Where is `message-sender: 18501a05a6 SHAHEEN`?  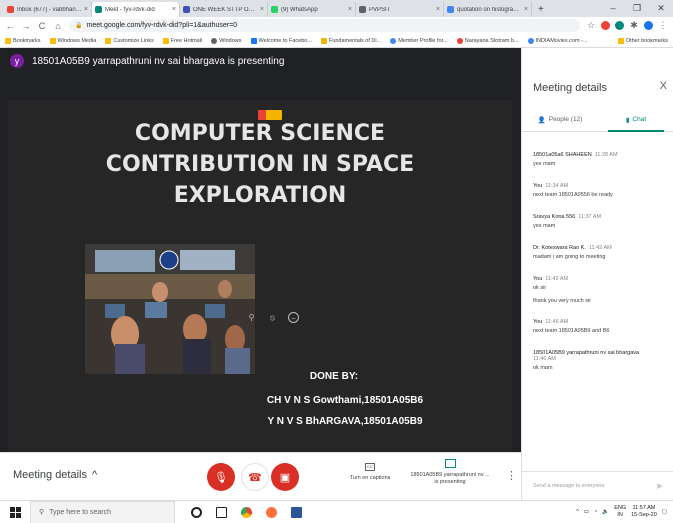 message-sender: 18501a05a6 SHAHEEN is located at coordinates (562, 155).